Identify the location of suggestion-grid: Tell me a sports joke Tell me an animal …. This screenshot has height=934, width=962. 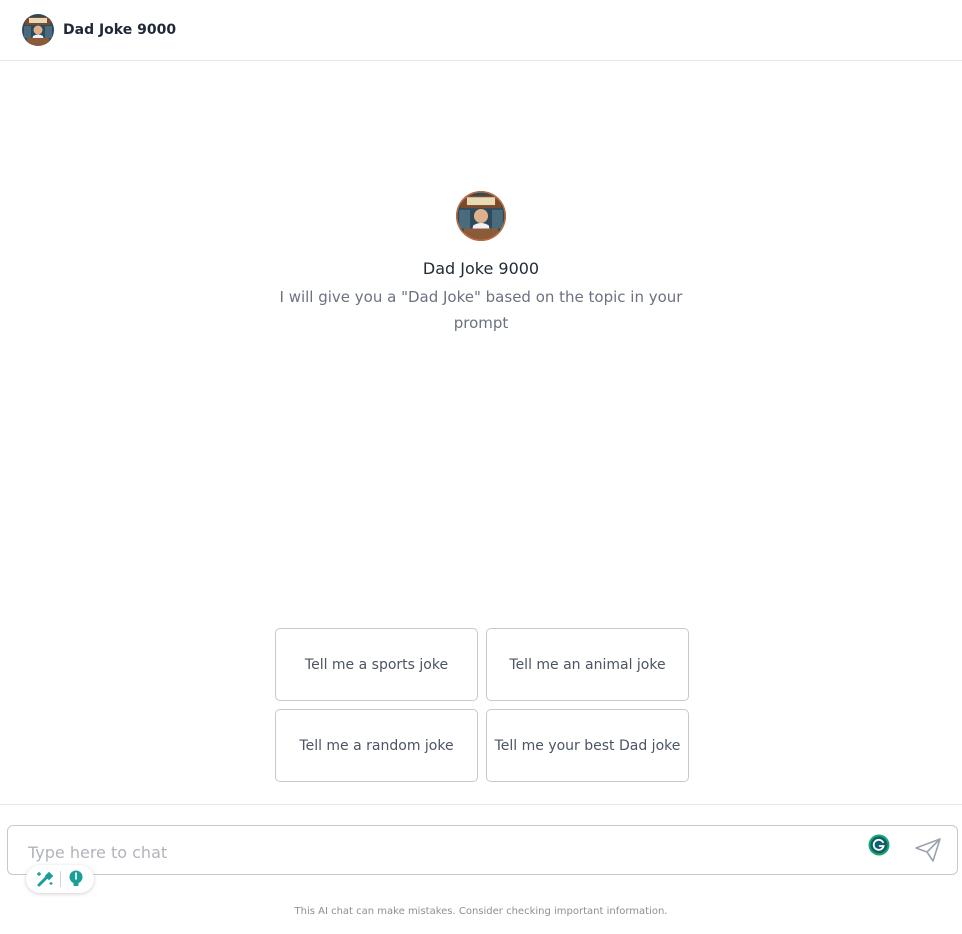
(482, 705).